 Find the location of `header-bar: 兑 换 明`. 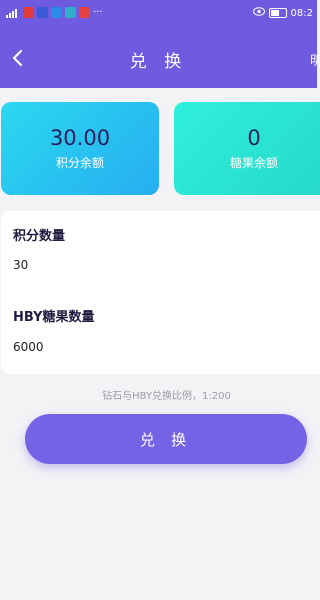

header-bar: 兑 换 明 is located at coordinates (160, 58).